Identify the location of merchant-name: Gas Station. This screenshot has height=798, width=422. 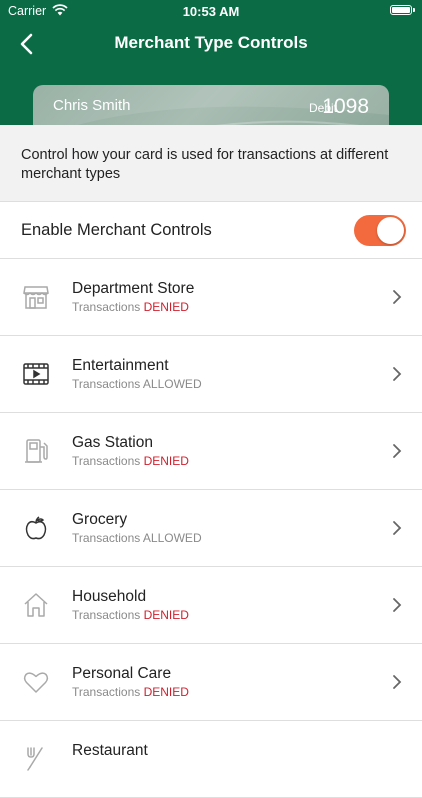
(112, 442).